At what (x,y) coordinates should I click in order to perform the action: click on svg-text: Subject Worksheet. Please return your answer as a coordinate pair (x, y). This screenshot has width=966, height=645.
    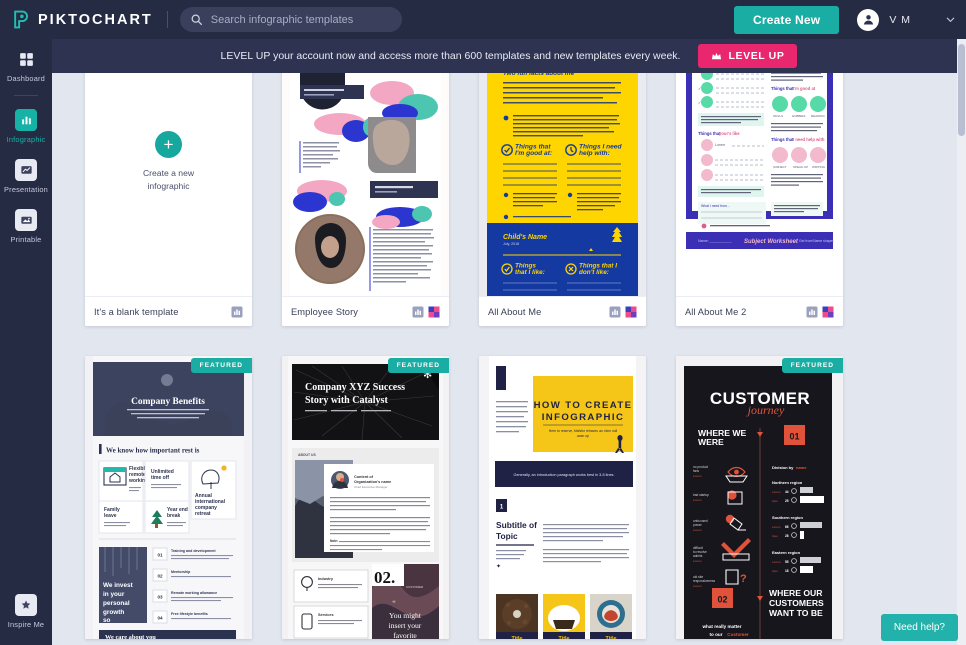
    Looking at the image, I should click on (771, 242).